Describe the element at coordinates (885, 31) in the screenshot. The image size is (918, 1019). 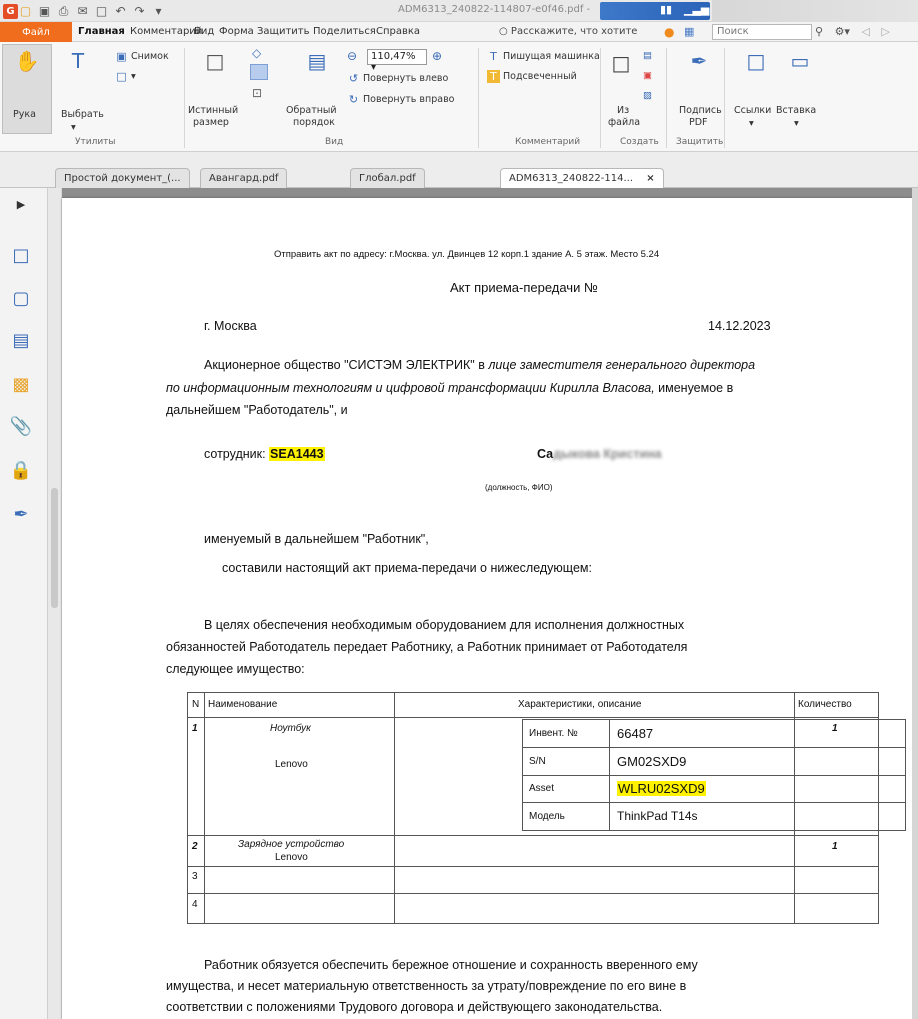
I see `nav-forward-icon: ▷` at that location.